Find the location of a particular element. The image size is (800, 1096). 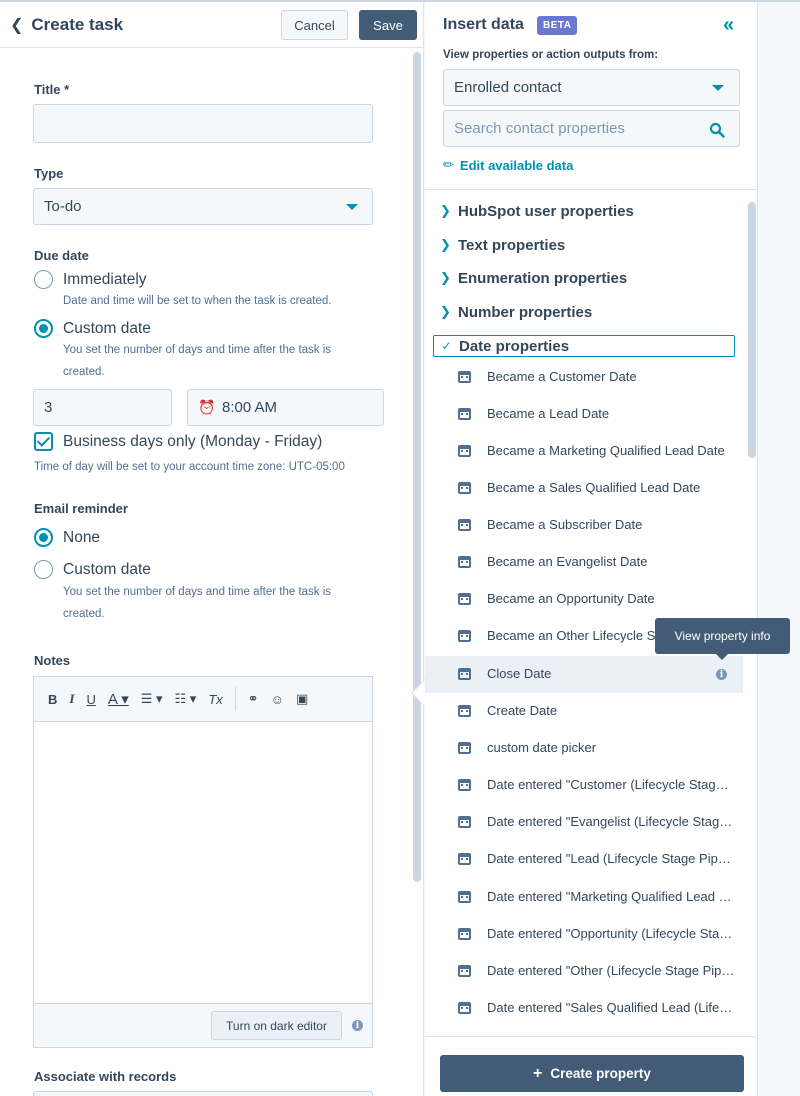

list-item: custom date picker is located at coordinates (584, 748).